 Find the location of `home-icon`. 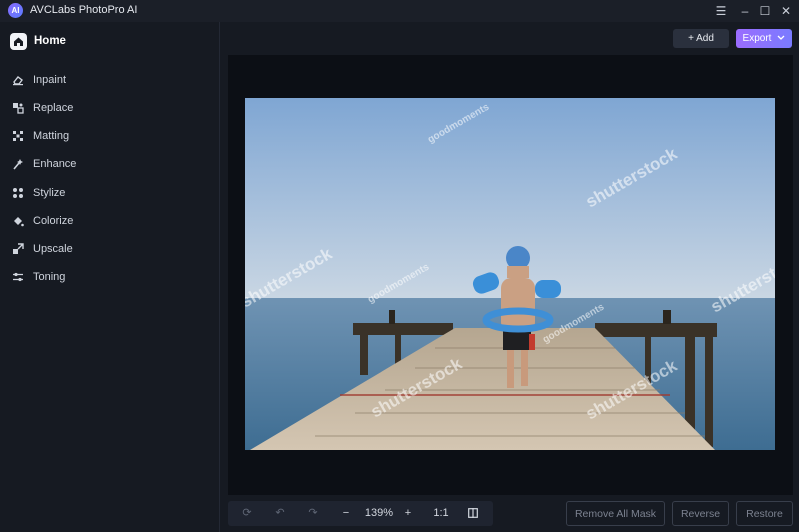

home-icon is located at coordinates (18, 41).